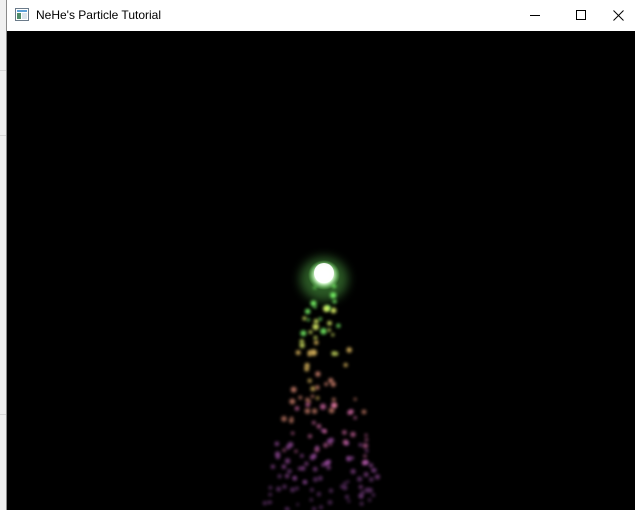  I want to click on minimize-icon, so click(535, 15).